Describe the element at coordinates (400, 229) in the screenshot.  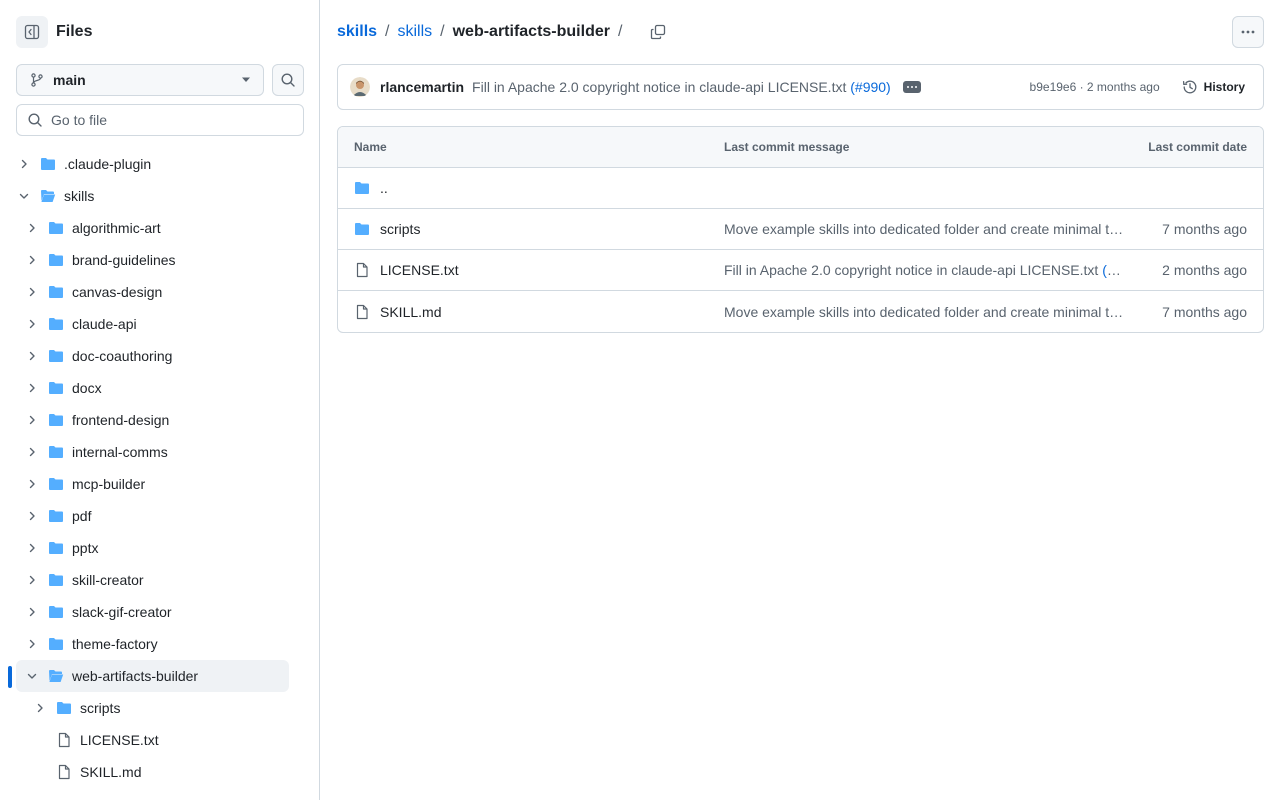
I see `file-name-link: scripts` at that location.